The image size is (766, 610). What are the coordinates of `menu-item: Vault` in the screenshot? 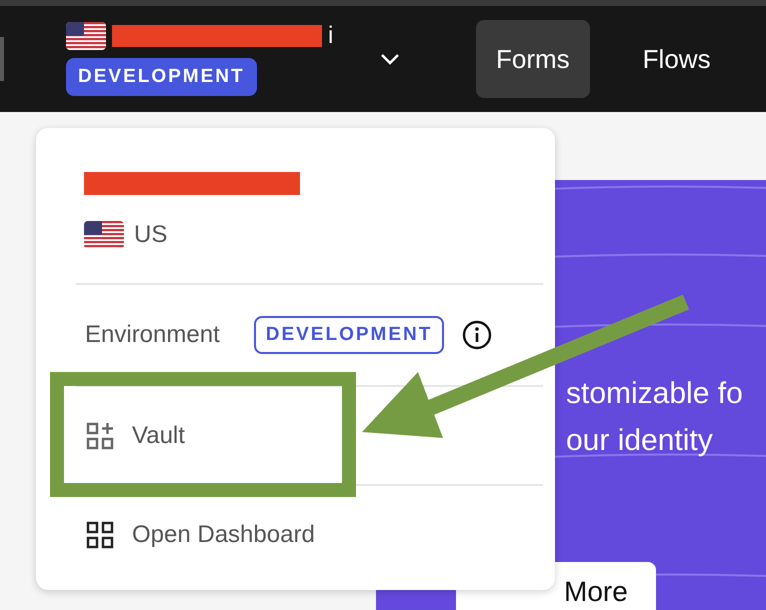 It's located at (133, 435).